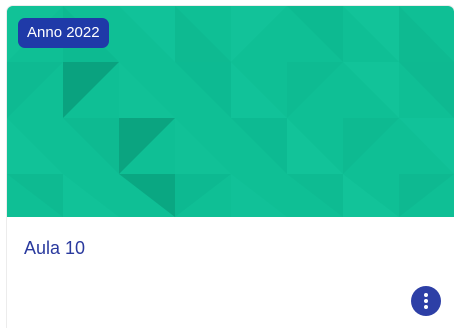 The height and width of the screenshot is (328, 454). Describe the element at coordinates (54, 248) in the screenshot. I see `course-title-link: Aula 10` at that location.